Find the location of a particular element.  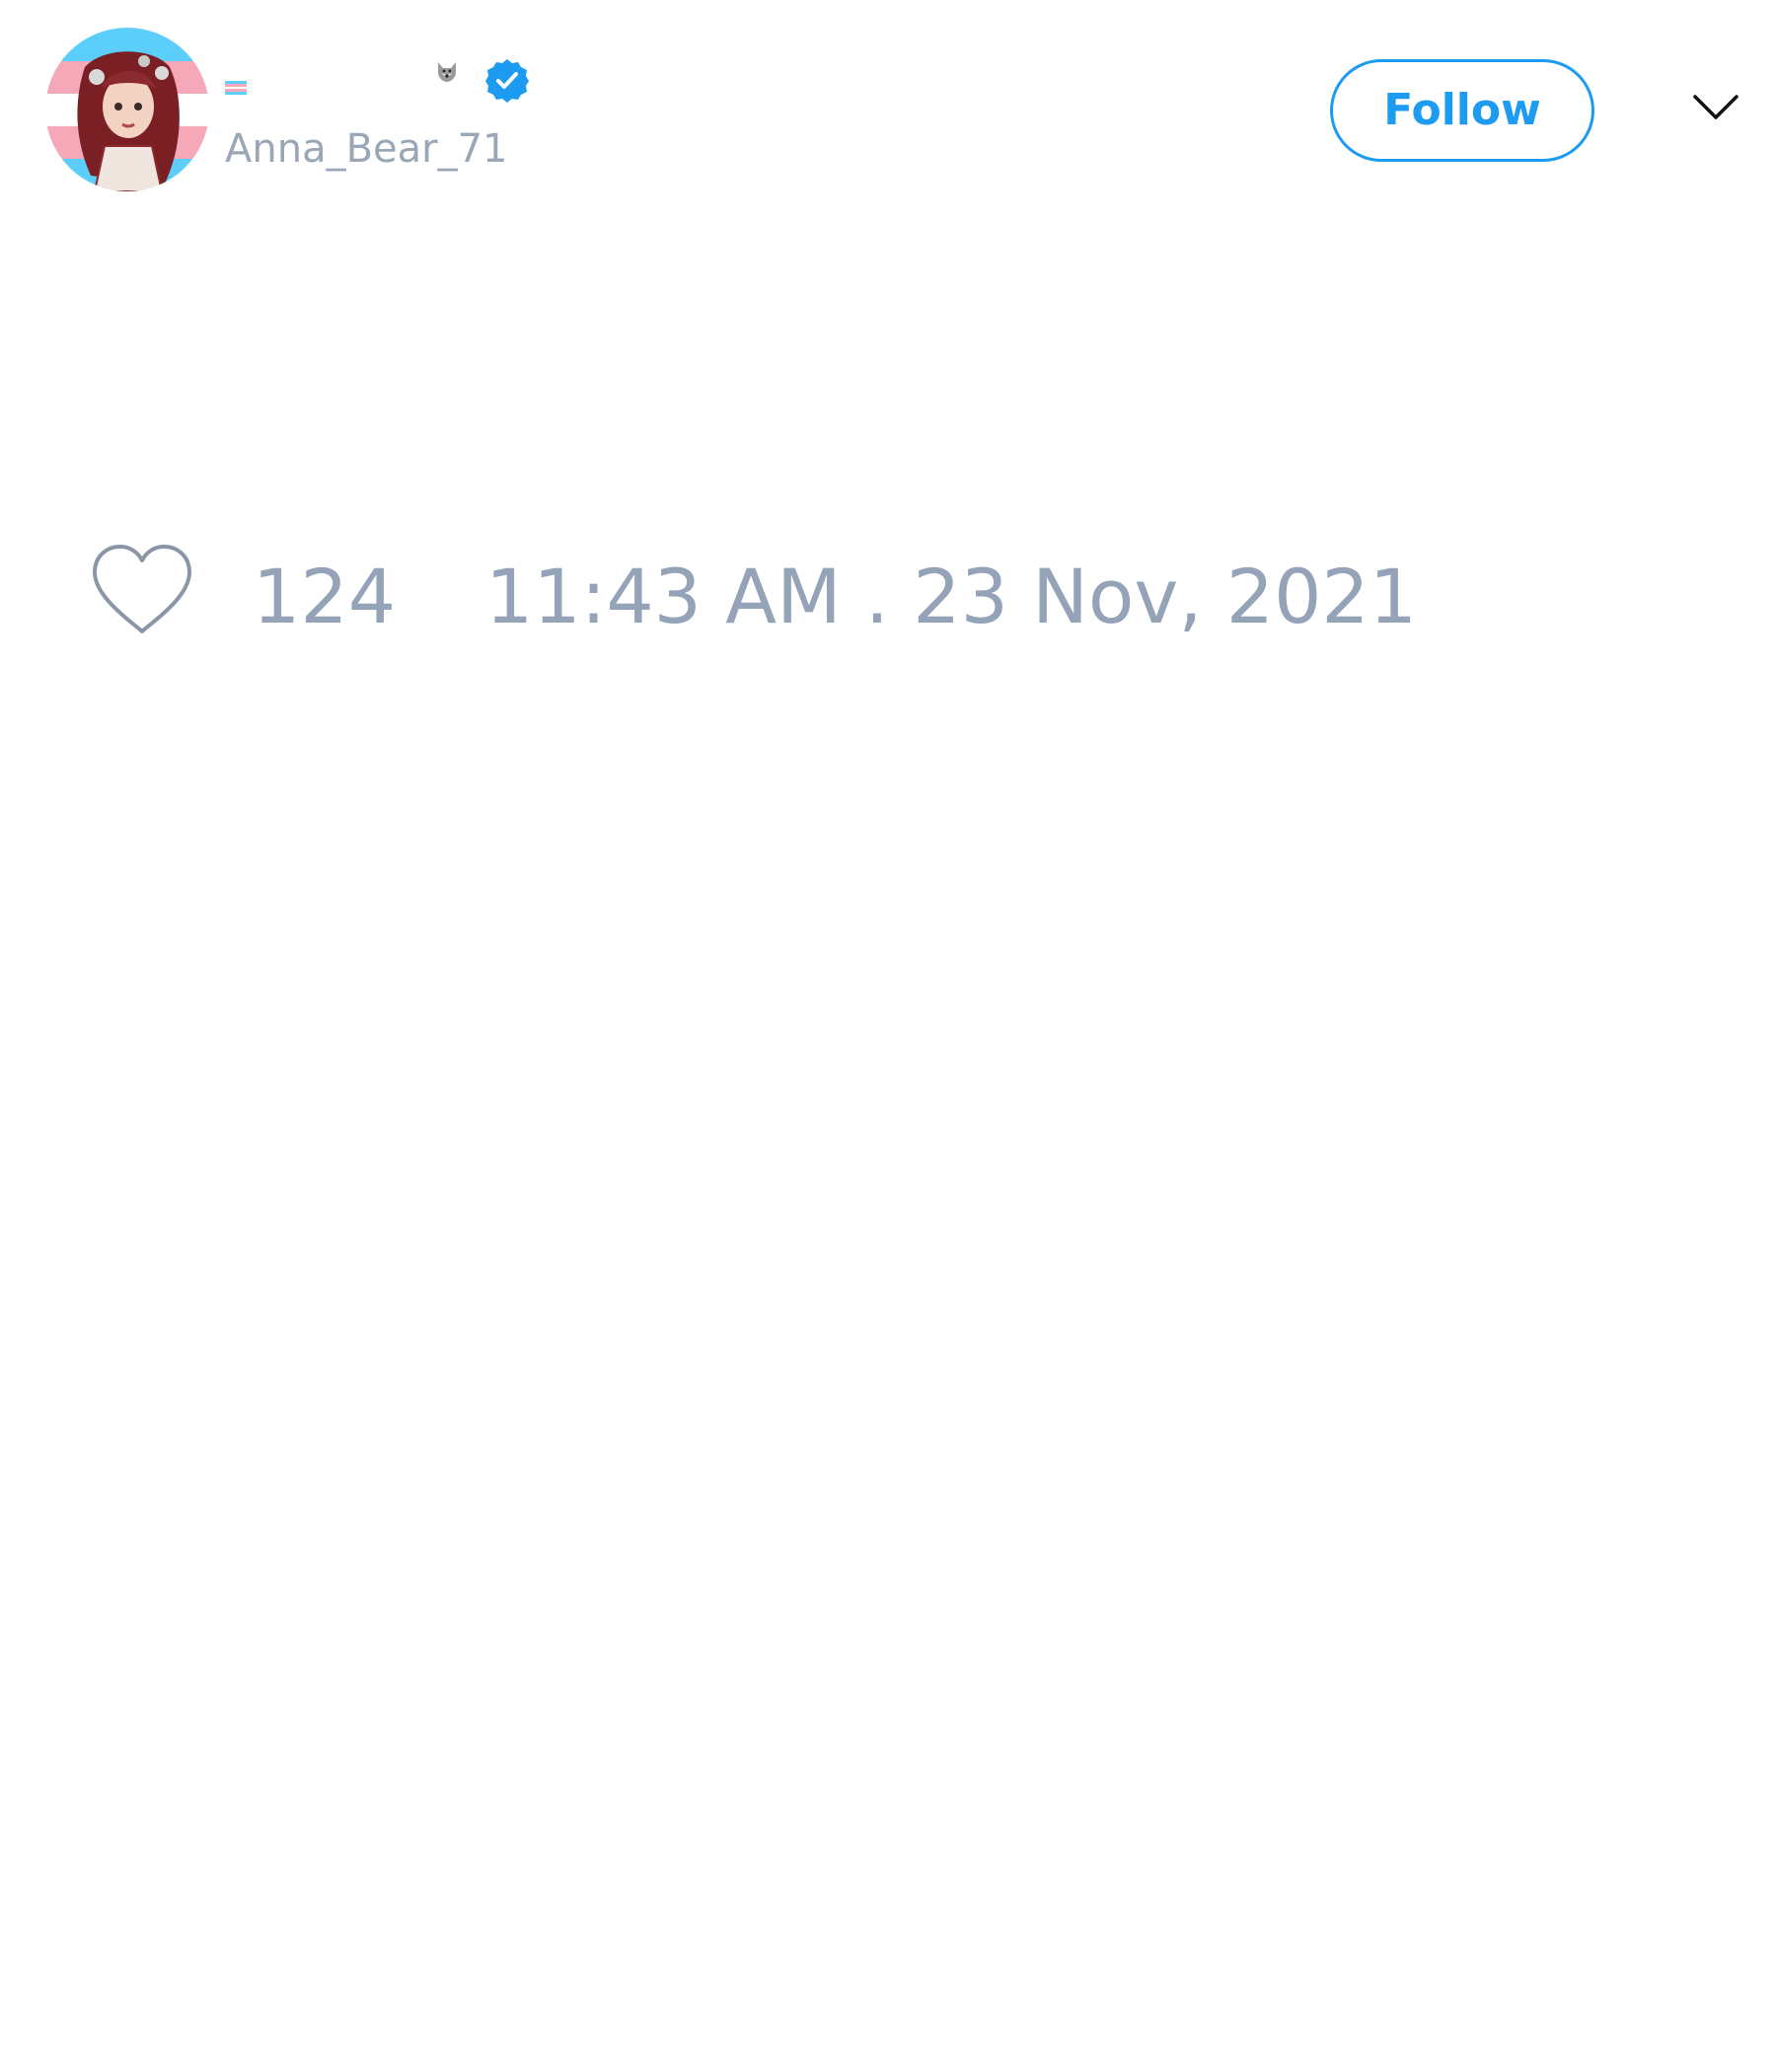

chevron-down-icon is located at coordinates (1716, 108).